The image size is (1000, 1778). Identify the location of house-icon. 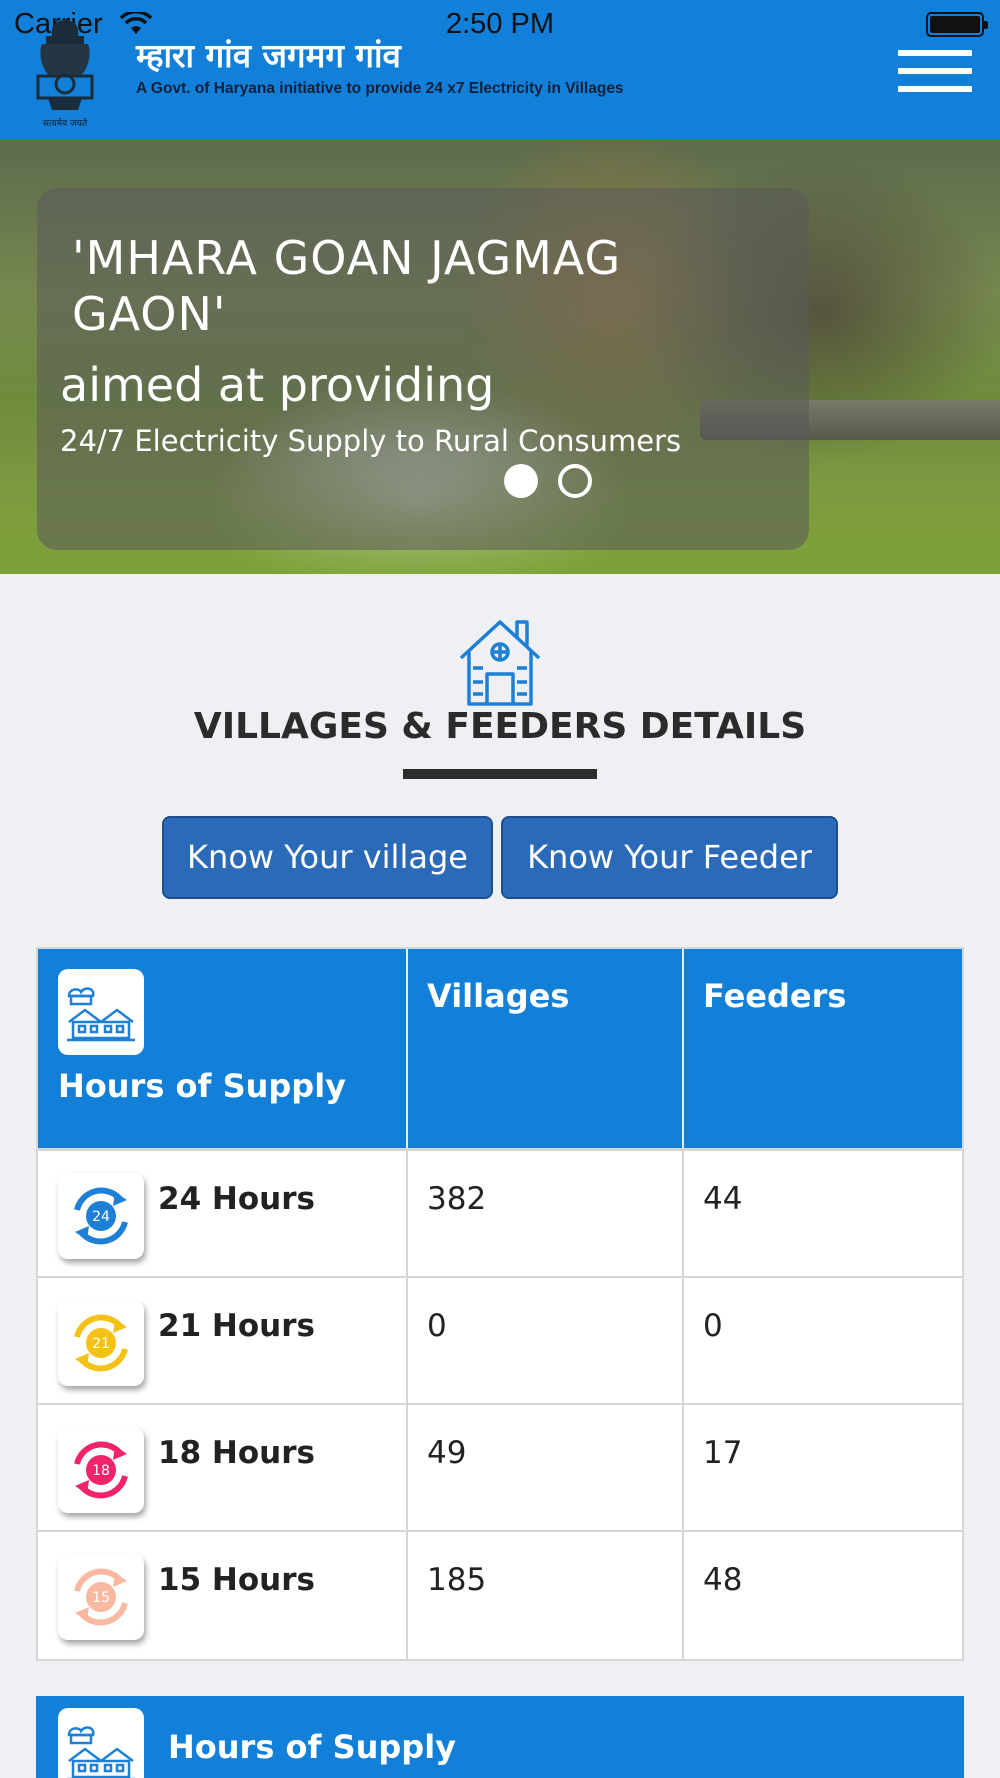
(500, 663).